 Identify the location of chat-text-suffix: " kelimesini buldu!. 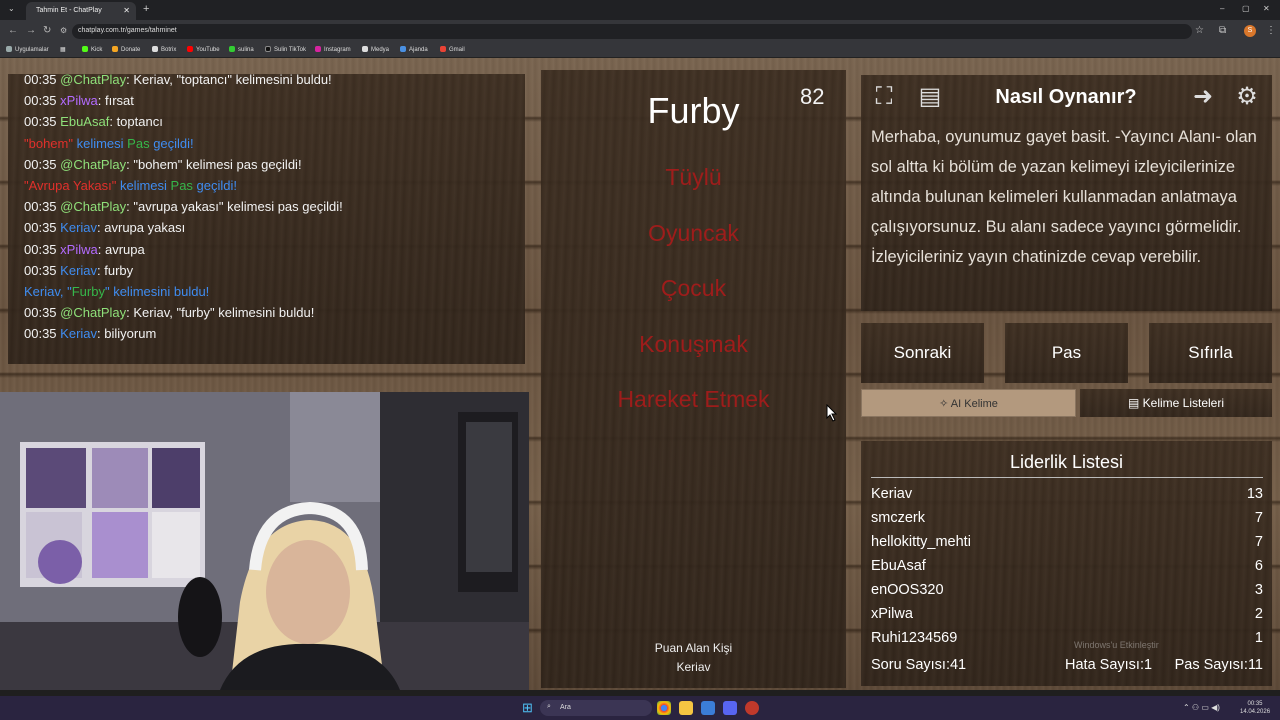
(157, 292).